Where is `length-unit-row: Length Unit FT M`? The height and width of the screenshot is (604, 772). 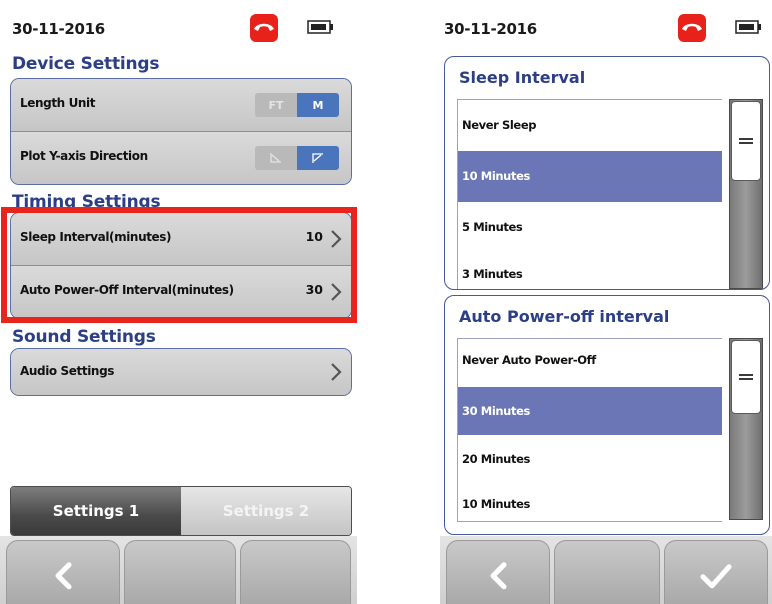
length-unit-row: Length Unit FT M is located at coordinates (181, 105).